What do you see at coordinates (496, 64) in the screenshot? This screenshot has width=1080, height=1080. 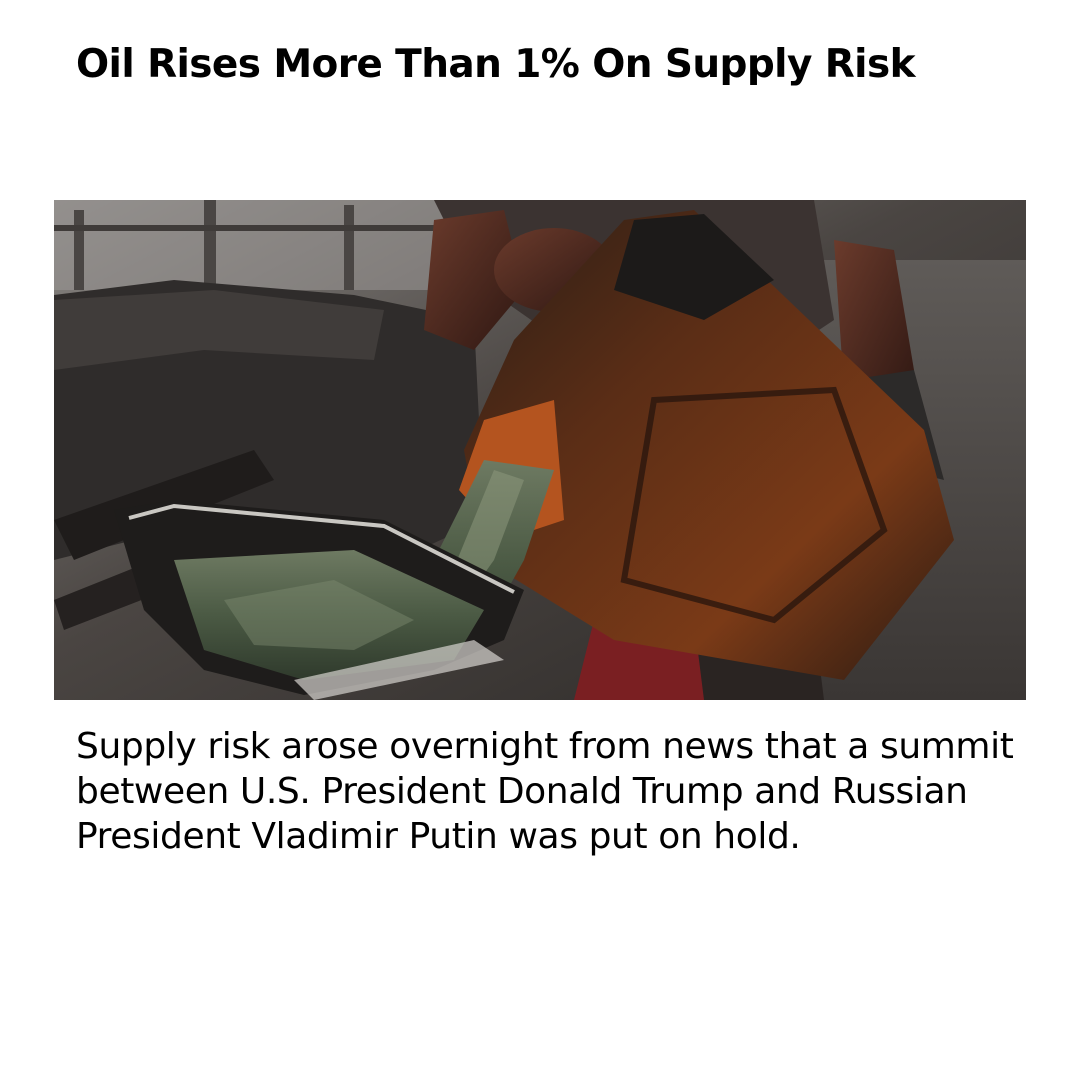 I see `article-headline: Oil Rises More Than 1% On Supply Risk` at bounding box center [496, 64].